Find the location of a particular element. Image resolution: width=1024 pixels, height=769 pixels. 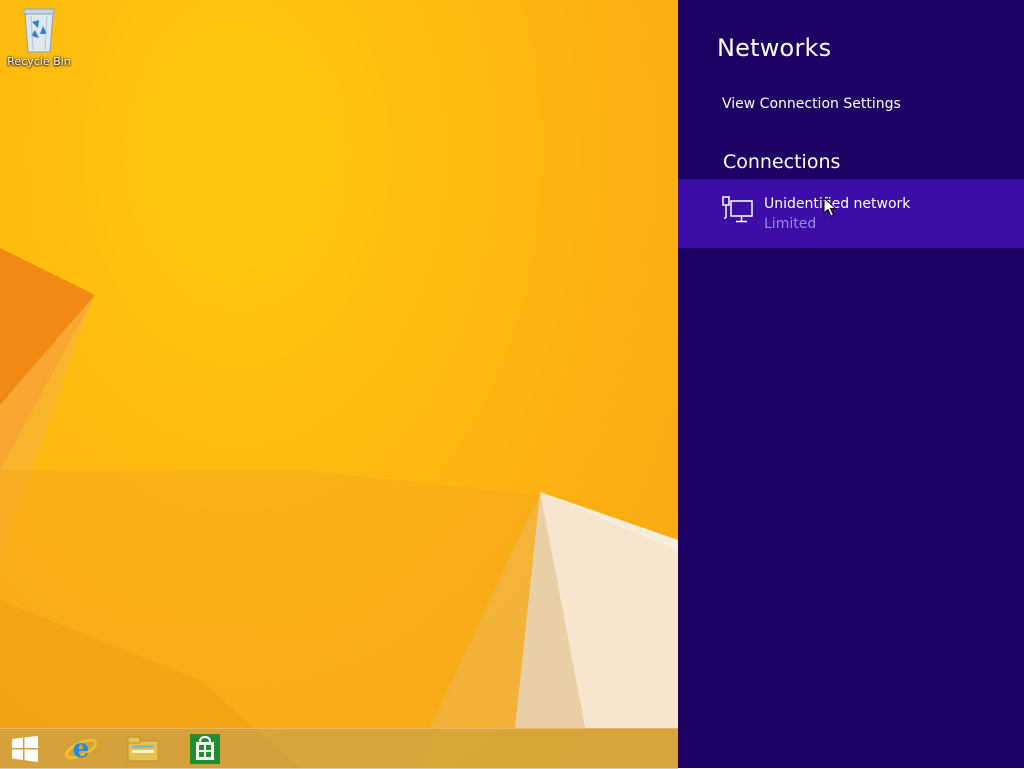

connections-heading: Connections is located at coordinates (782, 162).